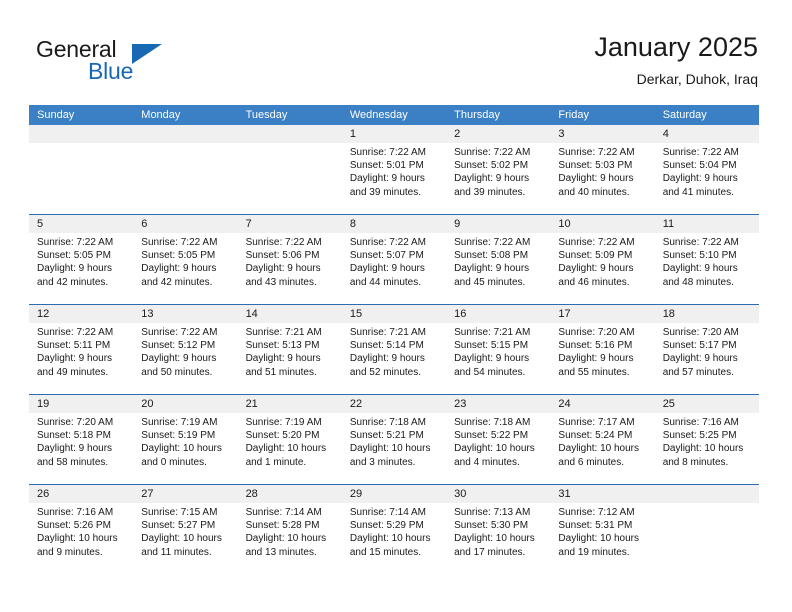 Image resolution: width=792 pixels, height=612 pixels. I want to click on daylight-text-line2: and 9 minutes., so click(70, 552).